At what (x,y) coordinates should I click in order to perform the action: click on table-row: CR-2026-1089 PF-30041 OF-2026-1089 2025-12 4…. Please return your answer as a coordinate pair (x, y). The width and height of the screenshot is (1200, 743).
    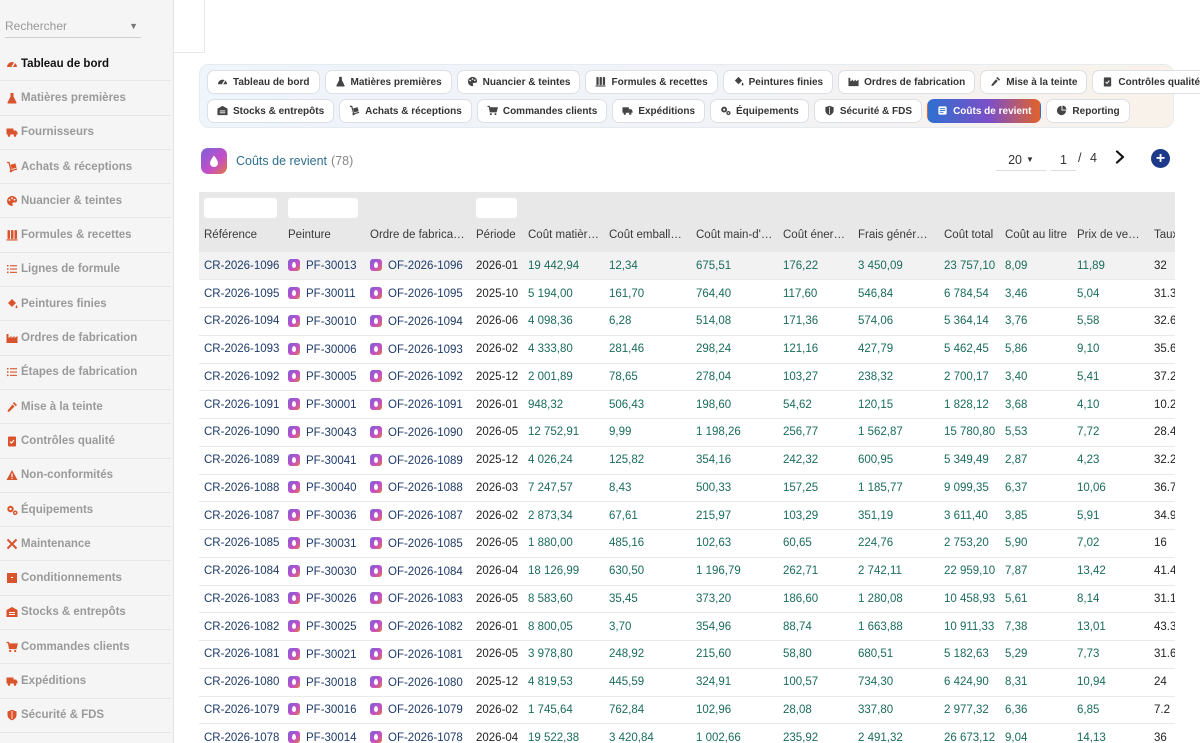
    Looking at the image, I should click on (687, 460).